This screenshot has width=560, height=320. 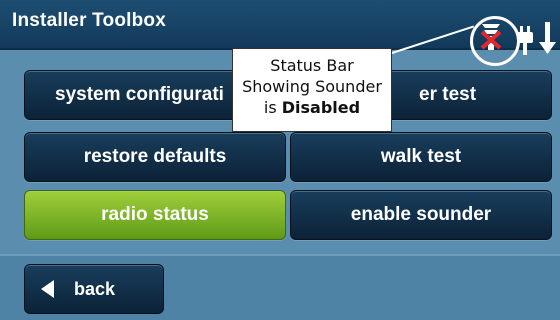 I want to click on callout-line-2: Showing Sounder, so click(x=312, y=86).